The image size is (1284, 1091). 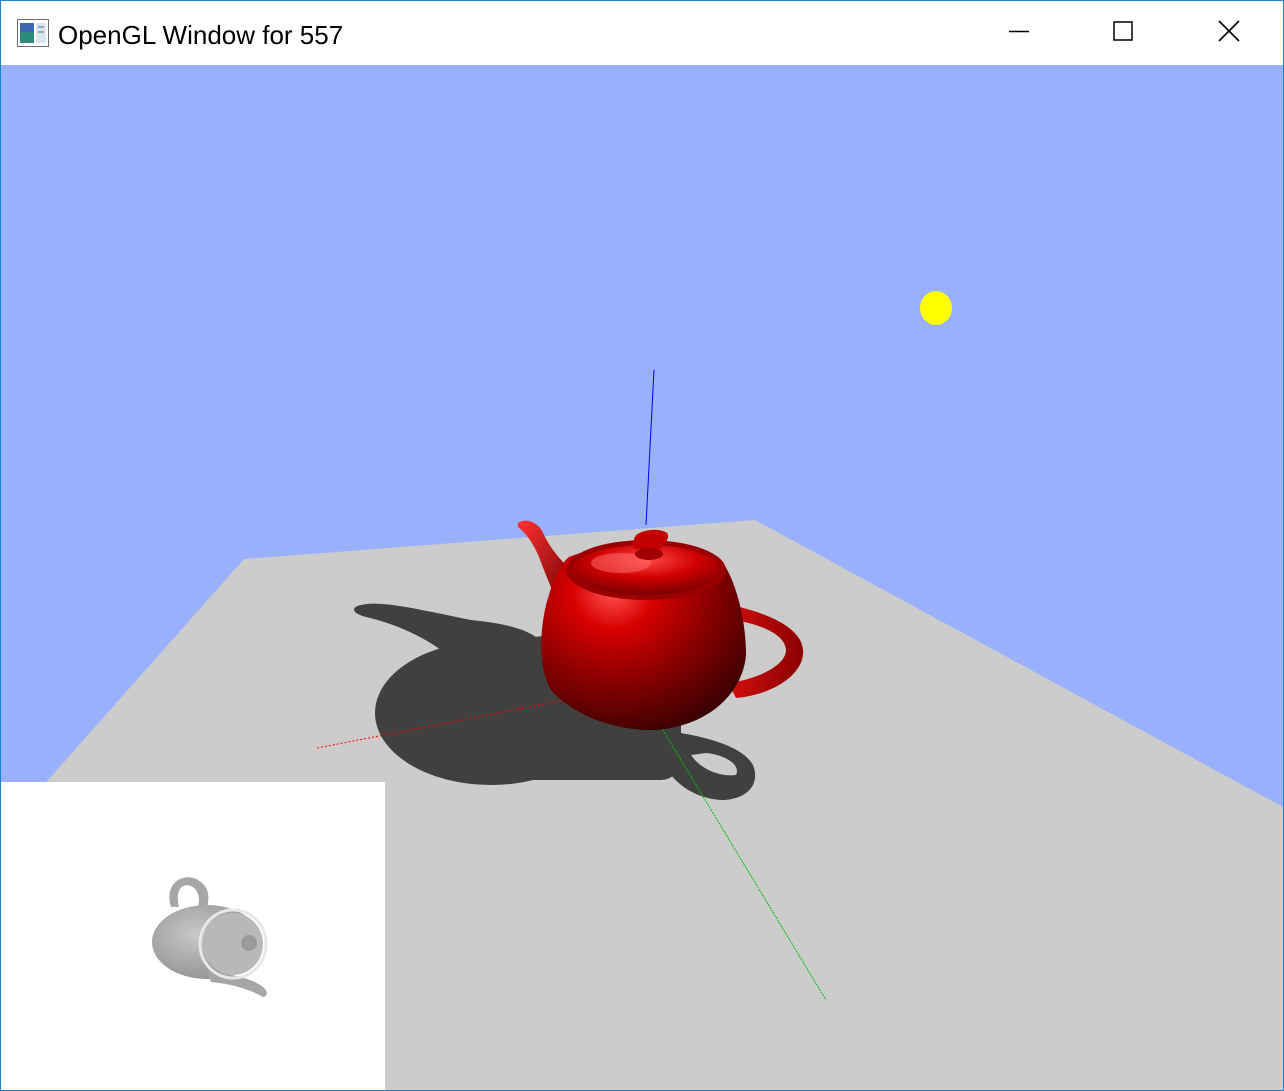 What do you see at coordinates (650, 447) in the screenshot?
I see `z-axis-line` at bounding box center [650, 447].